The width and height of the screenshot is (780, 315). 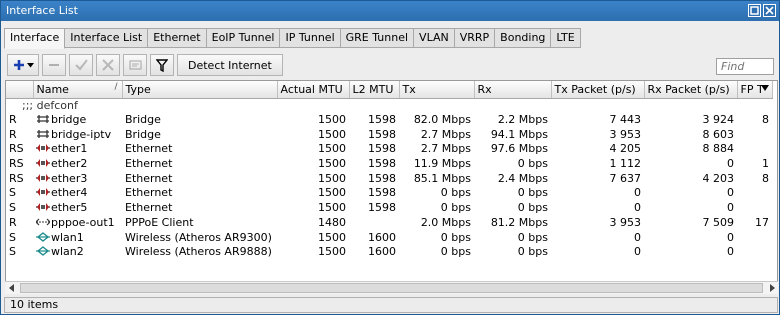 What do you see at coordinates (374, 223) in the screenshot?
I see `row-l2-mtu` at bounding box center [374, 223].